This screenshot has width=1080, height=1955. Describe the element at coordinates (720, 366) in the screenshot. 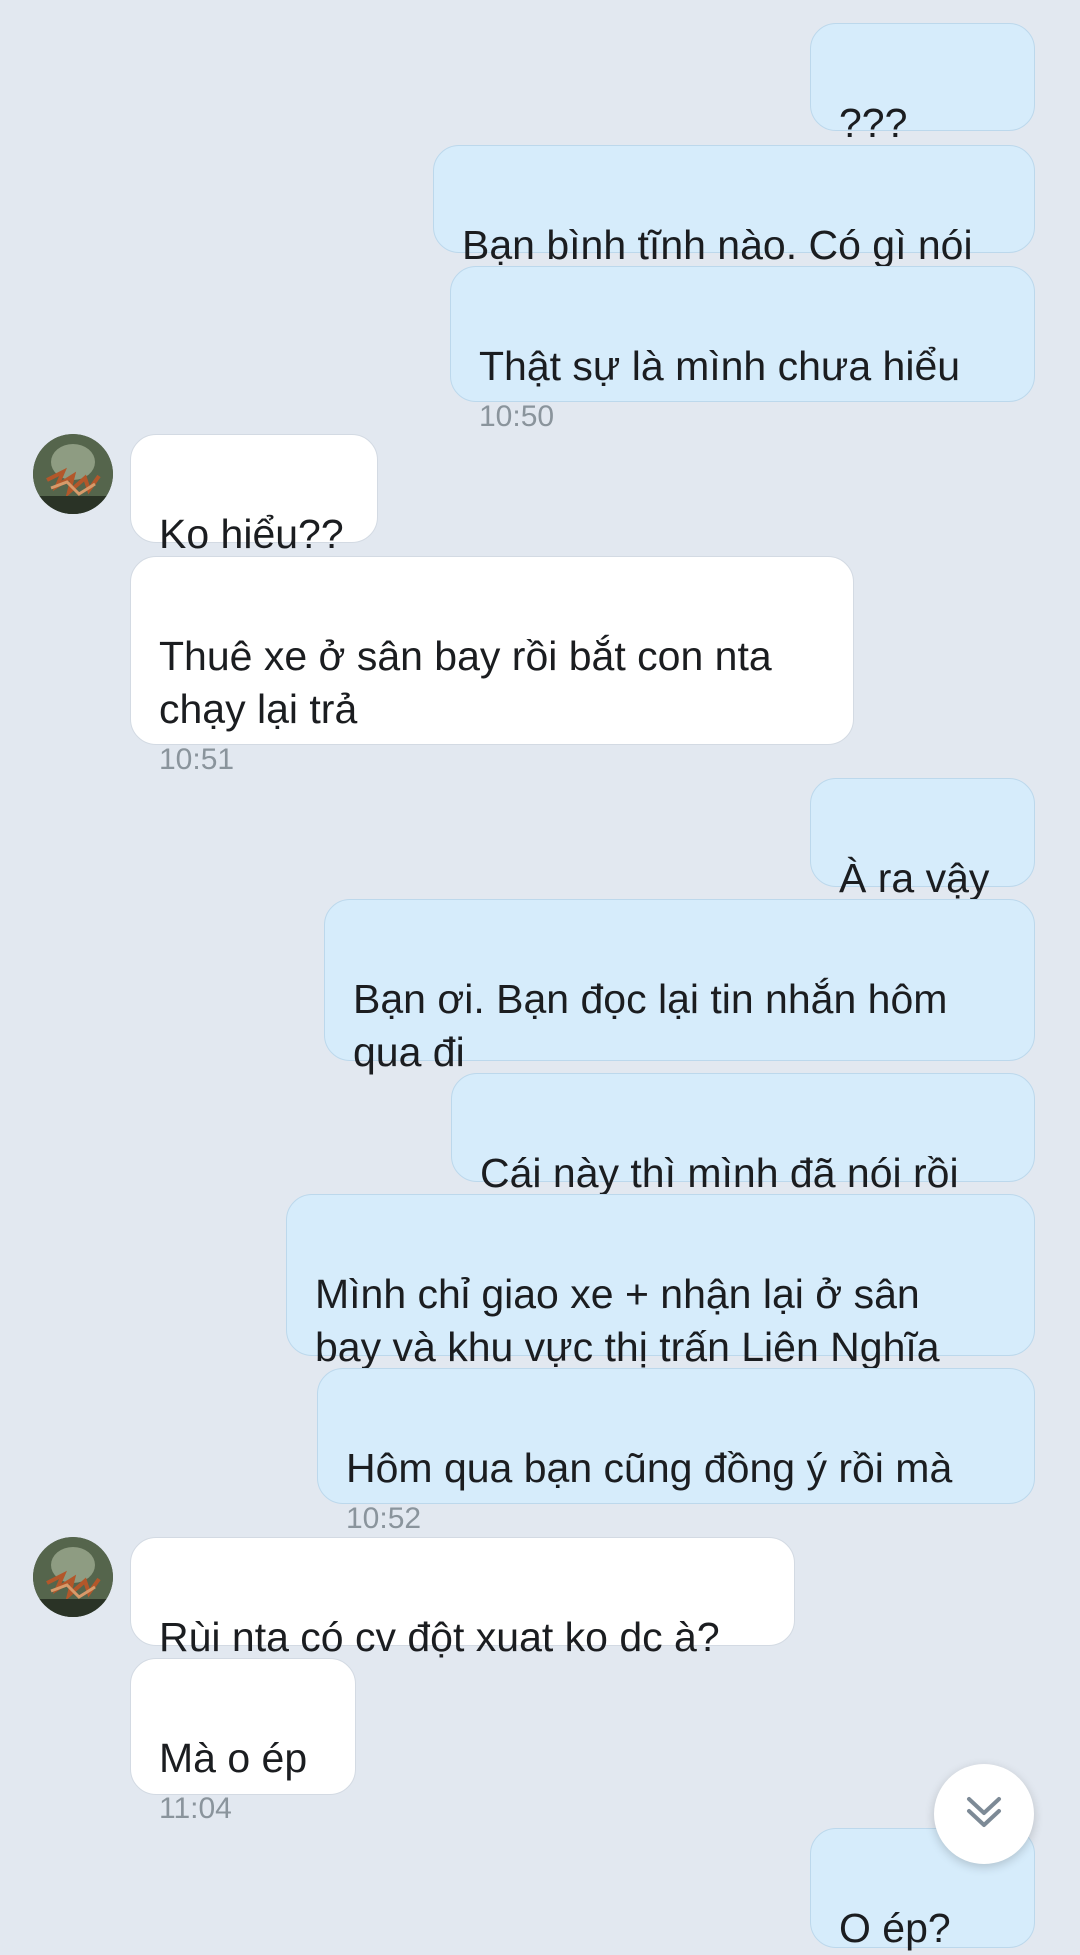

I see `message-text: Thật sự là mình chưa hiểu` at that location.